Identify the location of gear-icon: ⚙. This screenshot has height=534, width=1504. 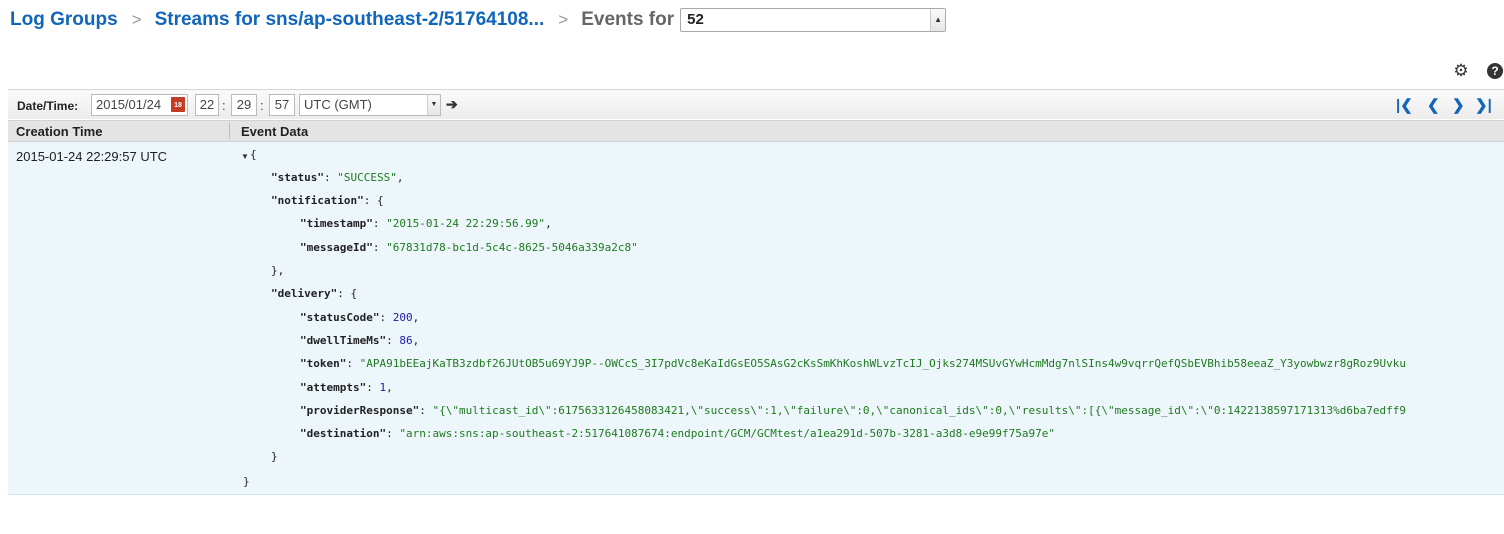
(1461, 71).